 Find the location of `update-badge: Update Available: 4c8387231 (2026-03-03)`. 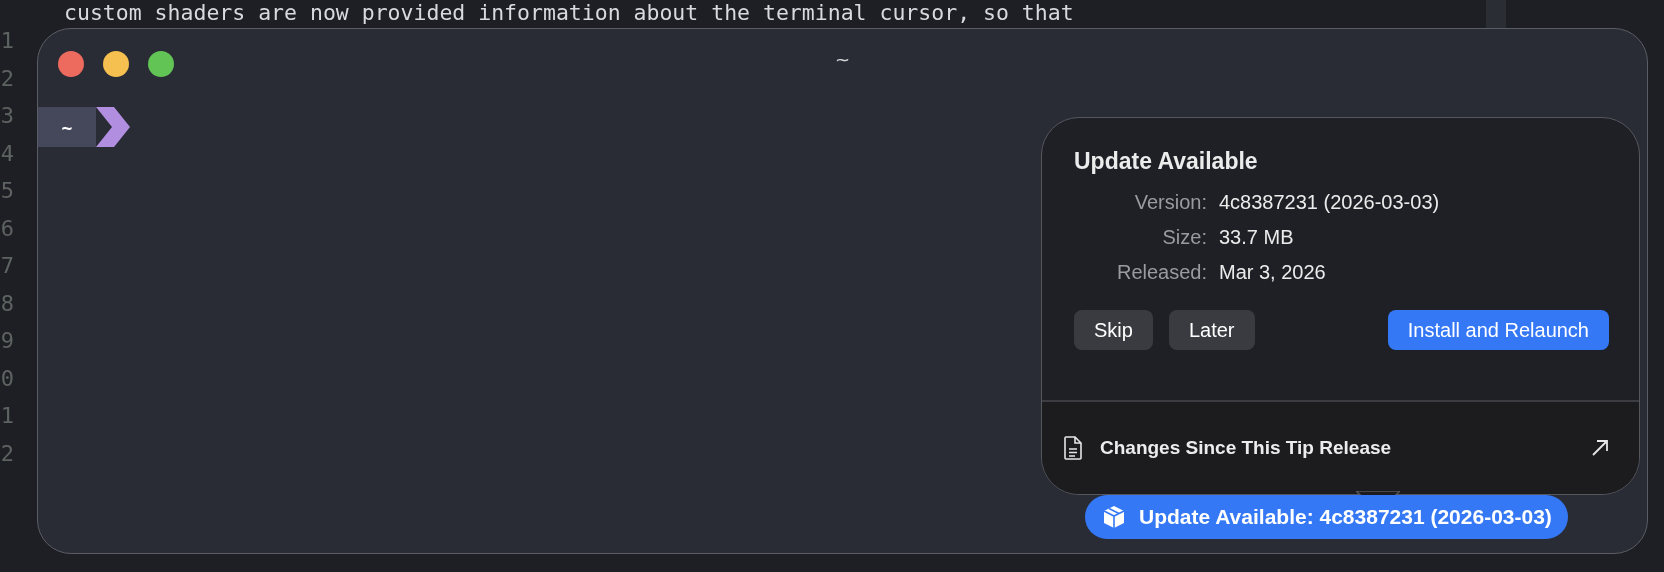

update-badge: Update Available: 4c8387231 (2026-03-03) is located at coordinates (1326, 517).